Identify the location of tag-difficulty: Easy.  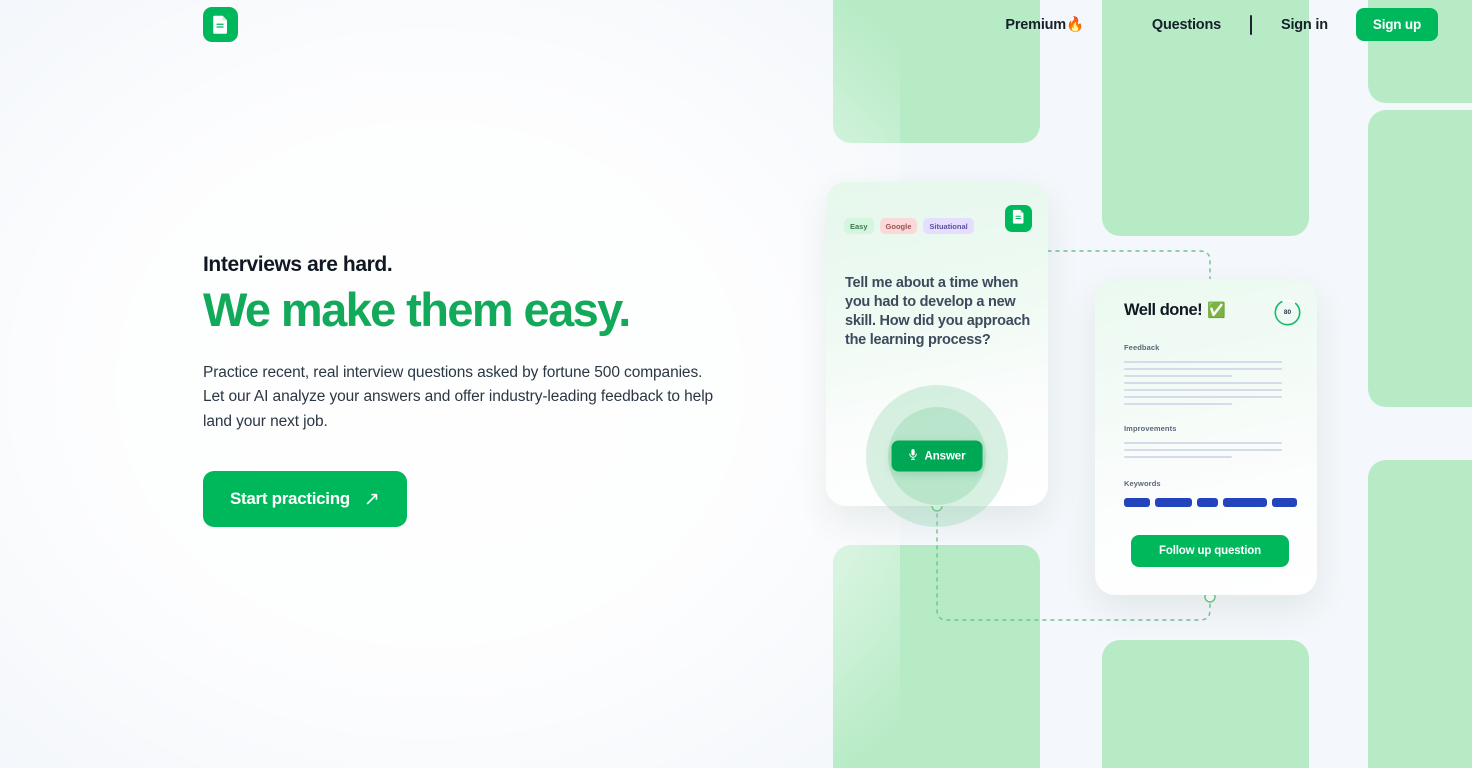
(859, 226).